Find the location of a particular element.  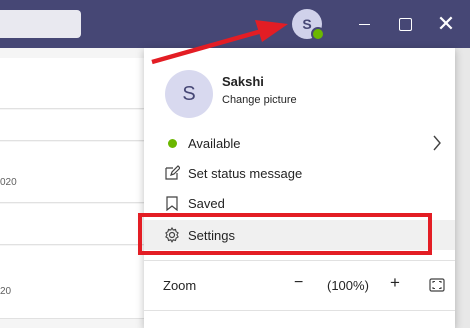

status-available-icon is located at coordinates (318, 34).